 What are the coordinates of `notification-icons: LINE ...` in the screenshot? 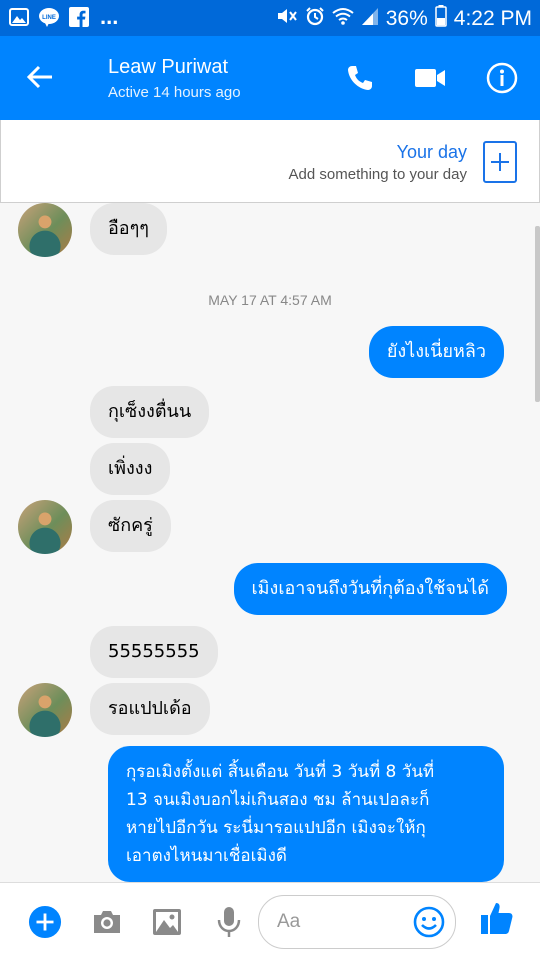 It's located at (63, 17).